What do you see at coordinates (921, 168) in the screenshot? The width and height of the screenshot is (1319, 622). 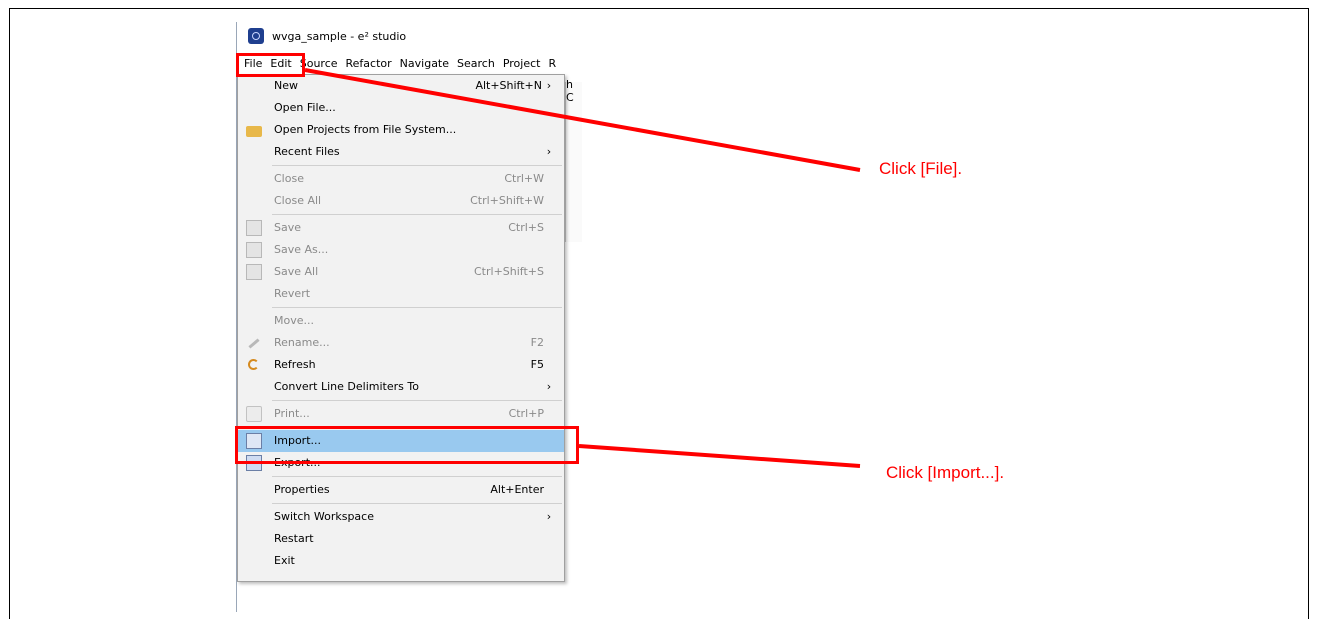 I see `annotation-click-file: Click [File].` at bounding box center [921, 168].